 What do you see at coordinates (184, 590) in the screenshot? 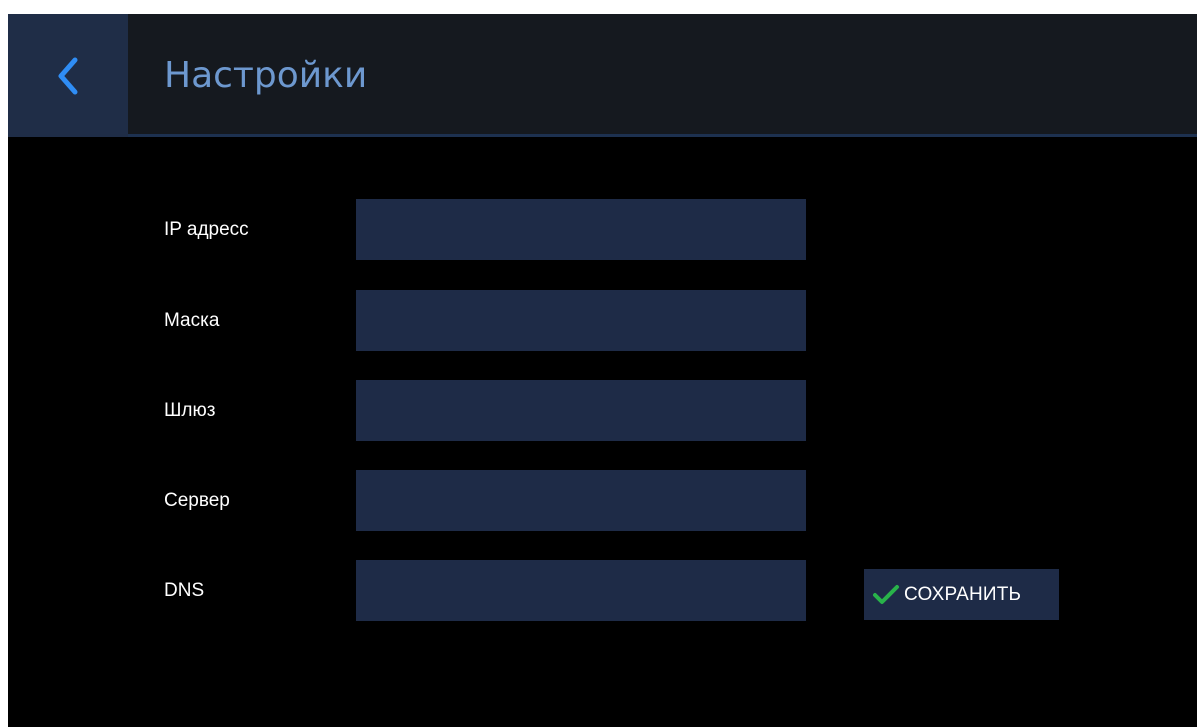
I see `dns-label: DNS` at bounding box center [184, 590].